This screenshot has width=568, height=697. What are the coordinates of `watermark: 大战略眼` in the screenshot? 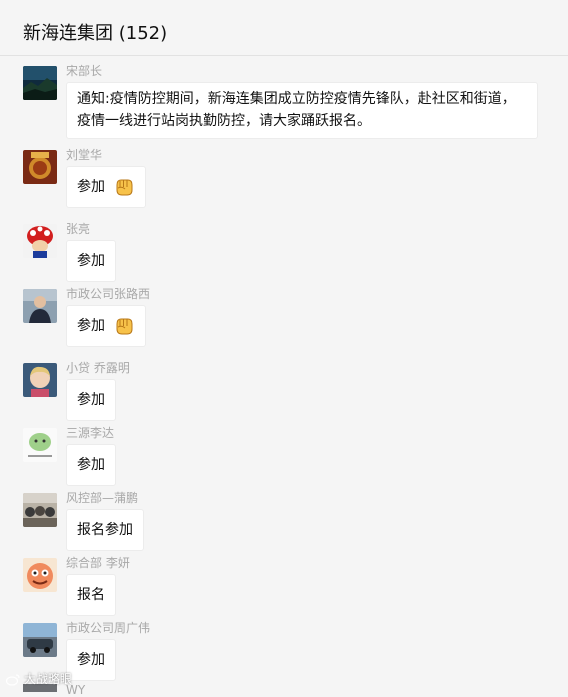 It's located at (38, 678).